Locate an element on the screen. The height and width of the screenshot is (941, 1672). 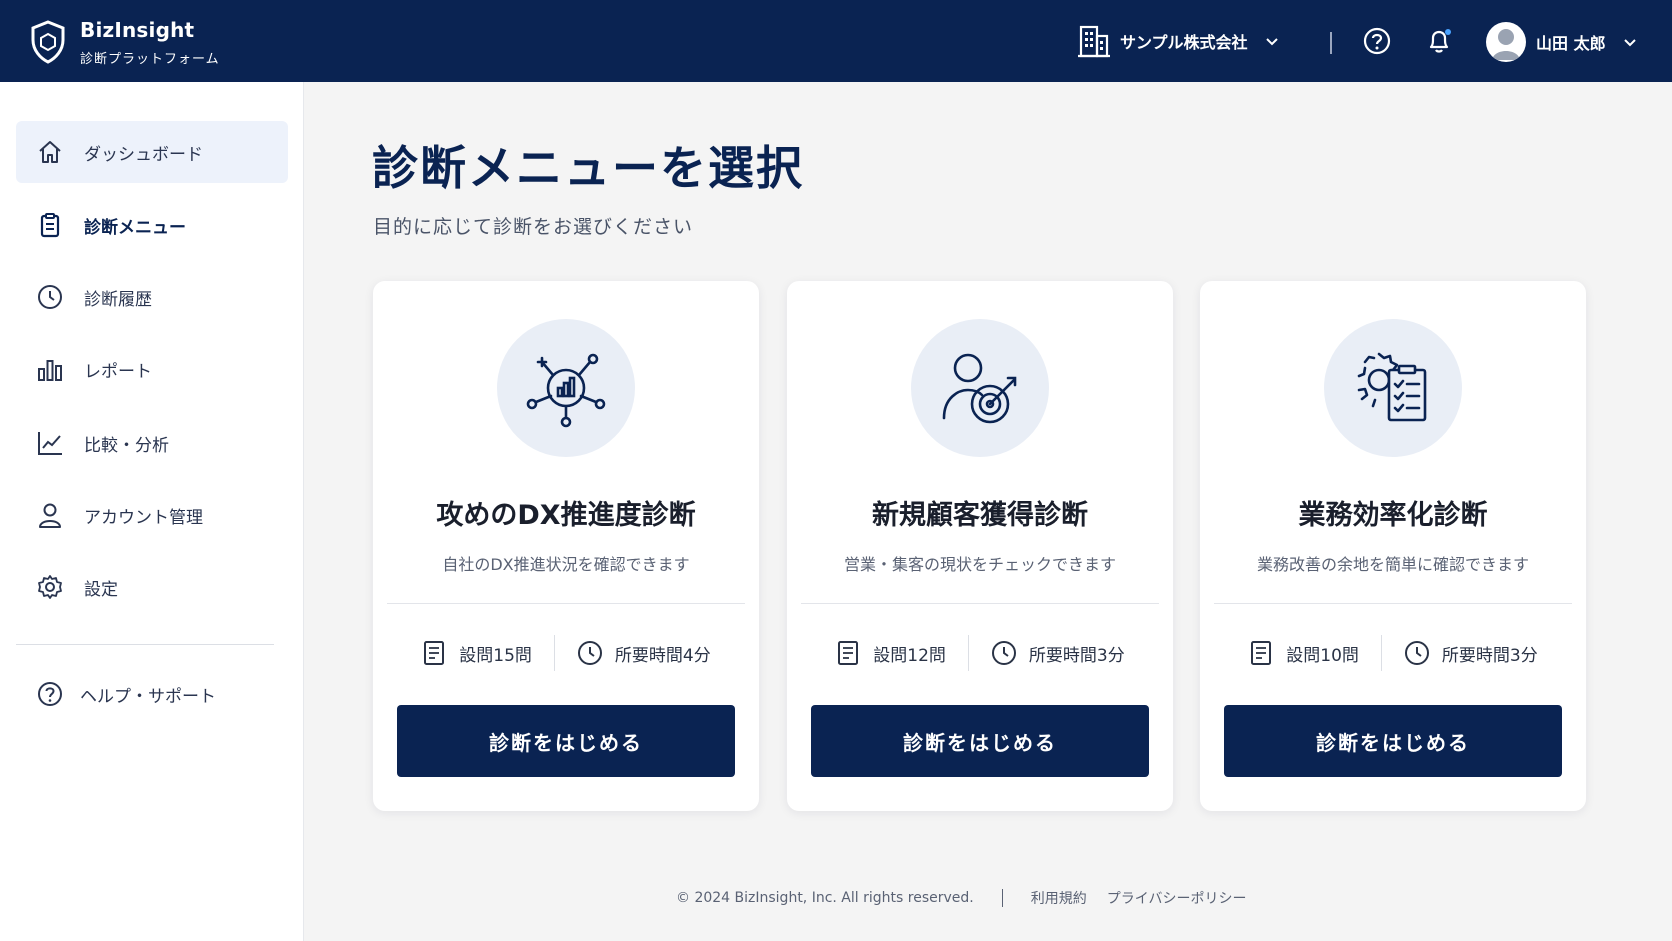
brand-name: BizInsight is located at coordinates (137, 30).